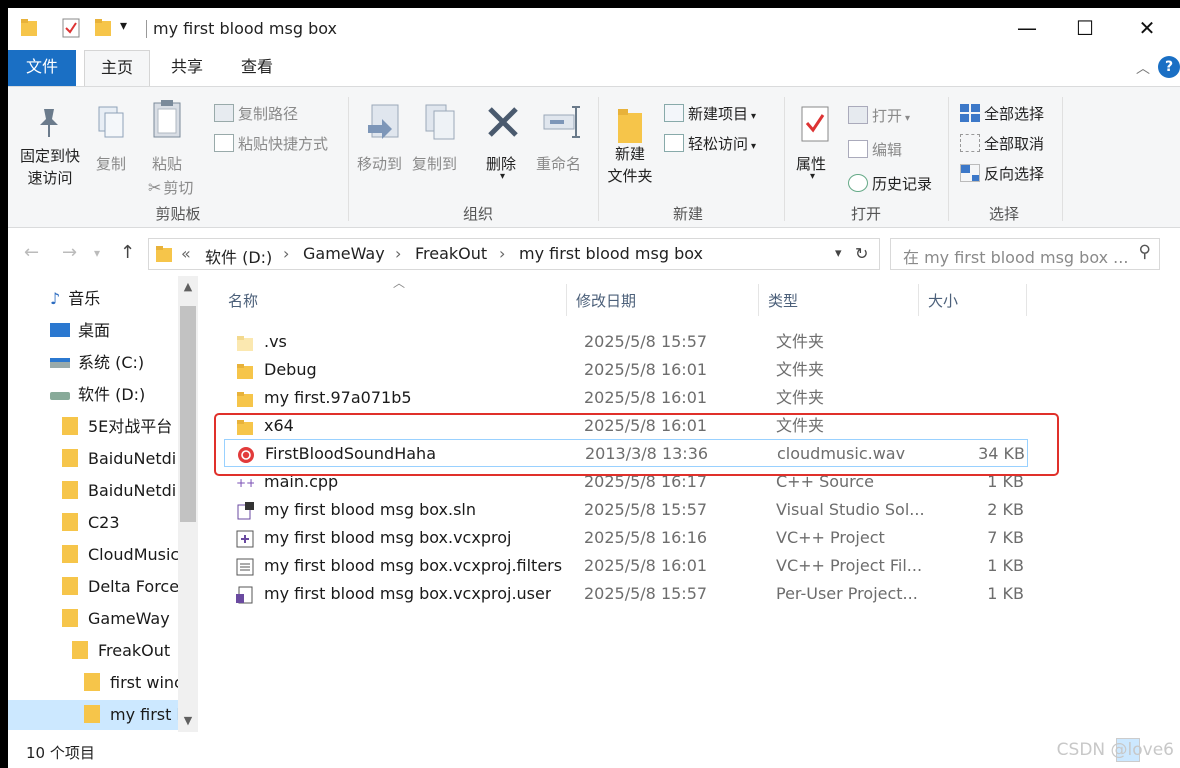  I want to click on paste-label: 粘贴, so click(167, 164).